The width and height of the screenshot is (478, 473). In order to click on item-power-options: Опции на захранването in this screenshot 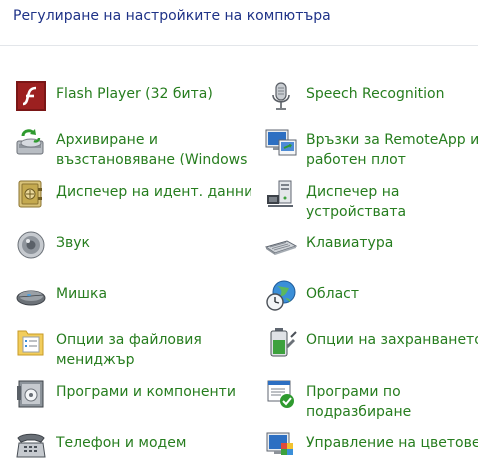, I will do `click(371, 348)`.